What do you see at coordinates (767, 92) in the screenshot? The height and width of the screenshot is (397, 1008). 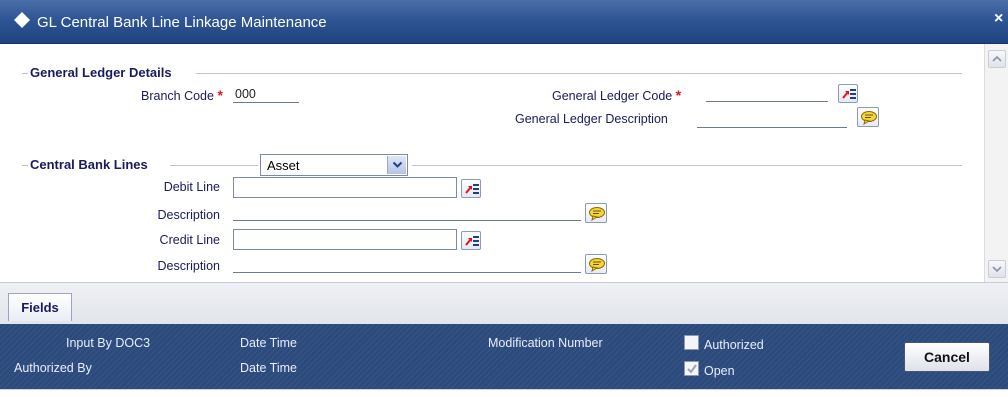 I see `gl-code-input` at bounding box center [767, 92].